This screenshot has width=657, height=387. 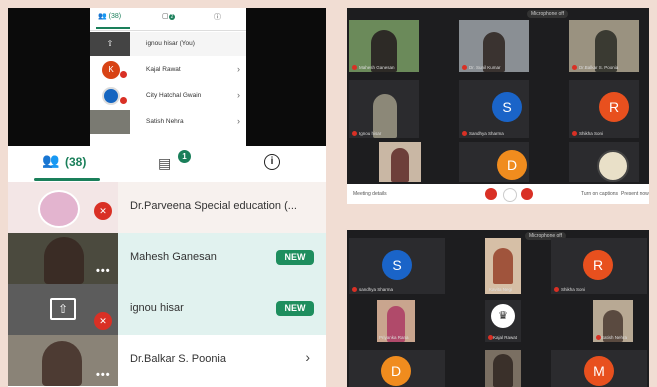 I want to click on present-now-button: Present now, so click(x=635, y=194).